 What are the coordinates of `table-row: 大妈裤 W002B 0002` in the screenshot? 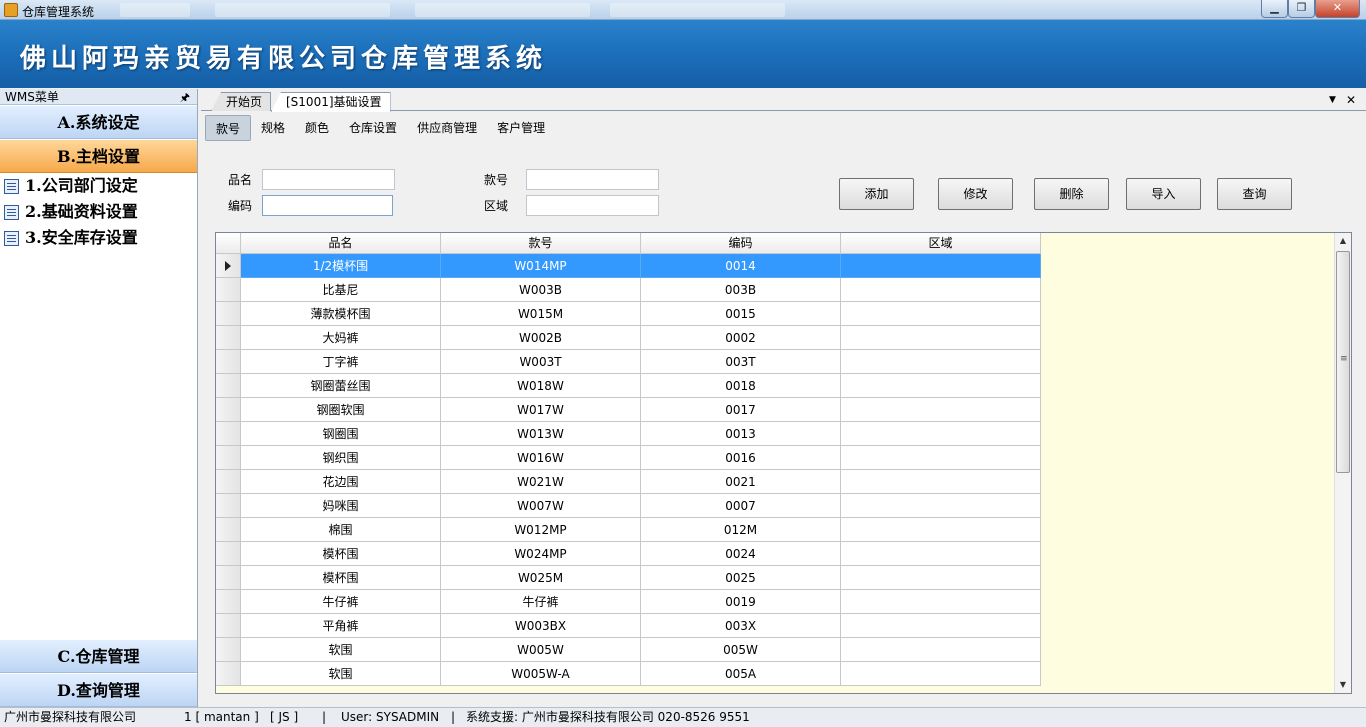 It's located at (628, 338).